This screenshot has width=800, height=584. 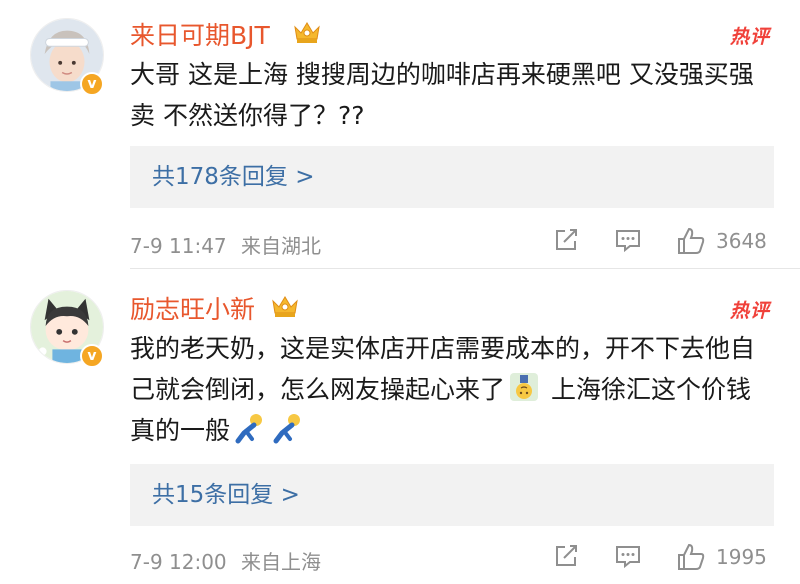 I want to click on comment-meta: 7-9 11:47 来自湖北, so click(x=225, y=244).